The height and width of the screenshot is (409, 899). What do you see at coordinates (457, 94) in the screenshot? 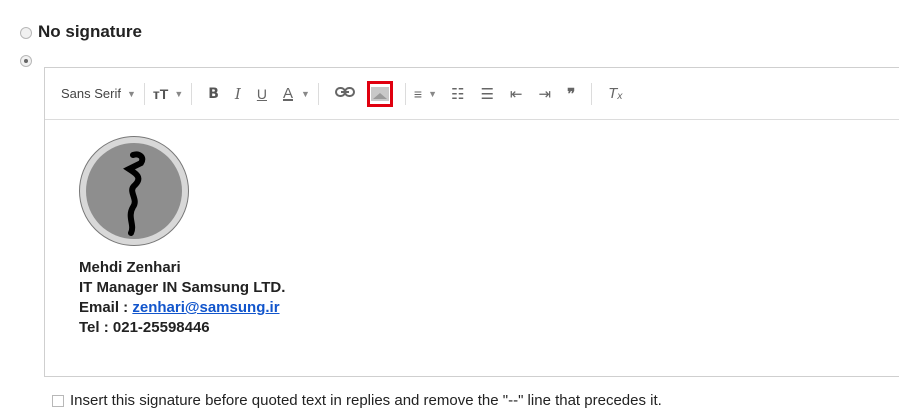
I see `numbered-list-icon: ☷` at bounding box center [457, 94].